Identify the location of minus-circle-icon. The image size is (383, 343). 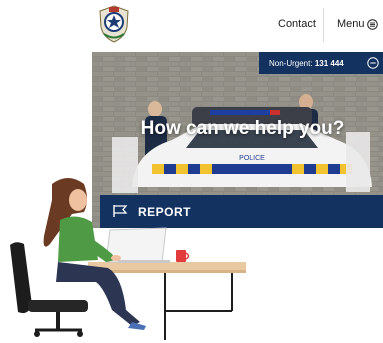
(373, 63).